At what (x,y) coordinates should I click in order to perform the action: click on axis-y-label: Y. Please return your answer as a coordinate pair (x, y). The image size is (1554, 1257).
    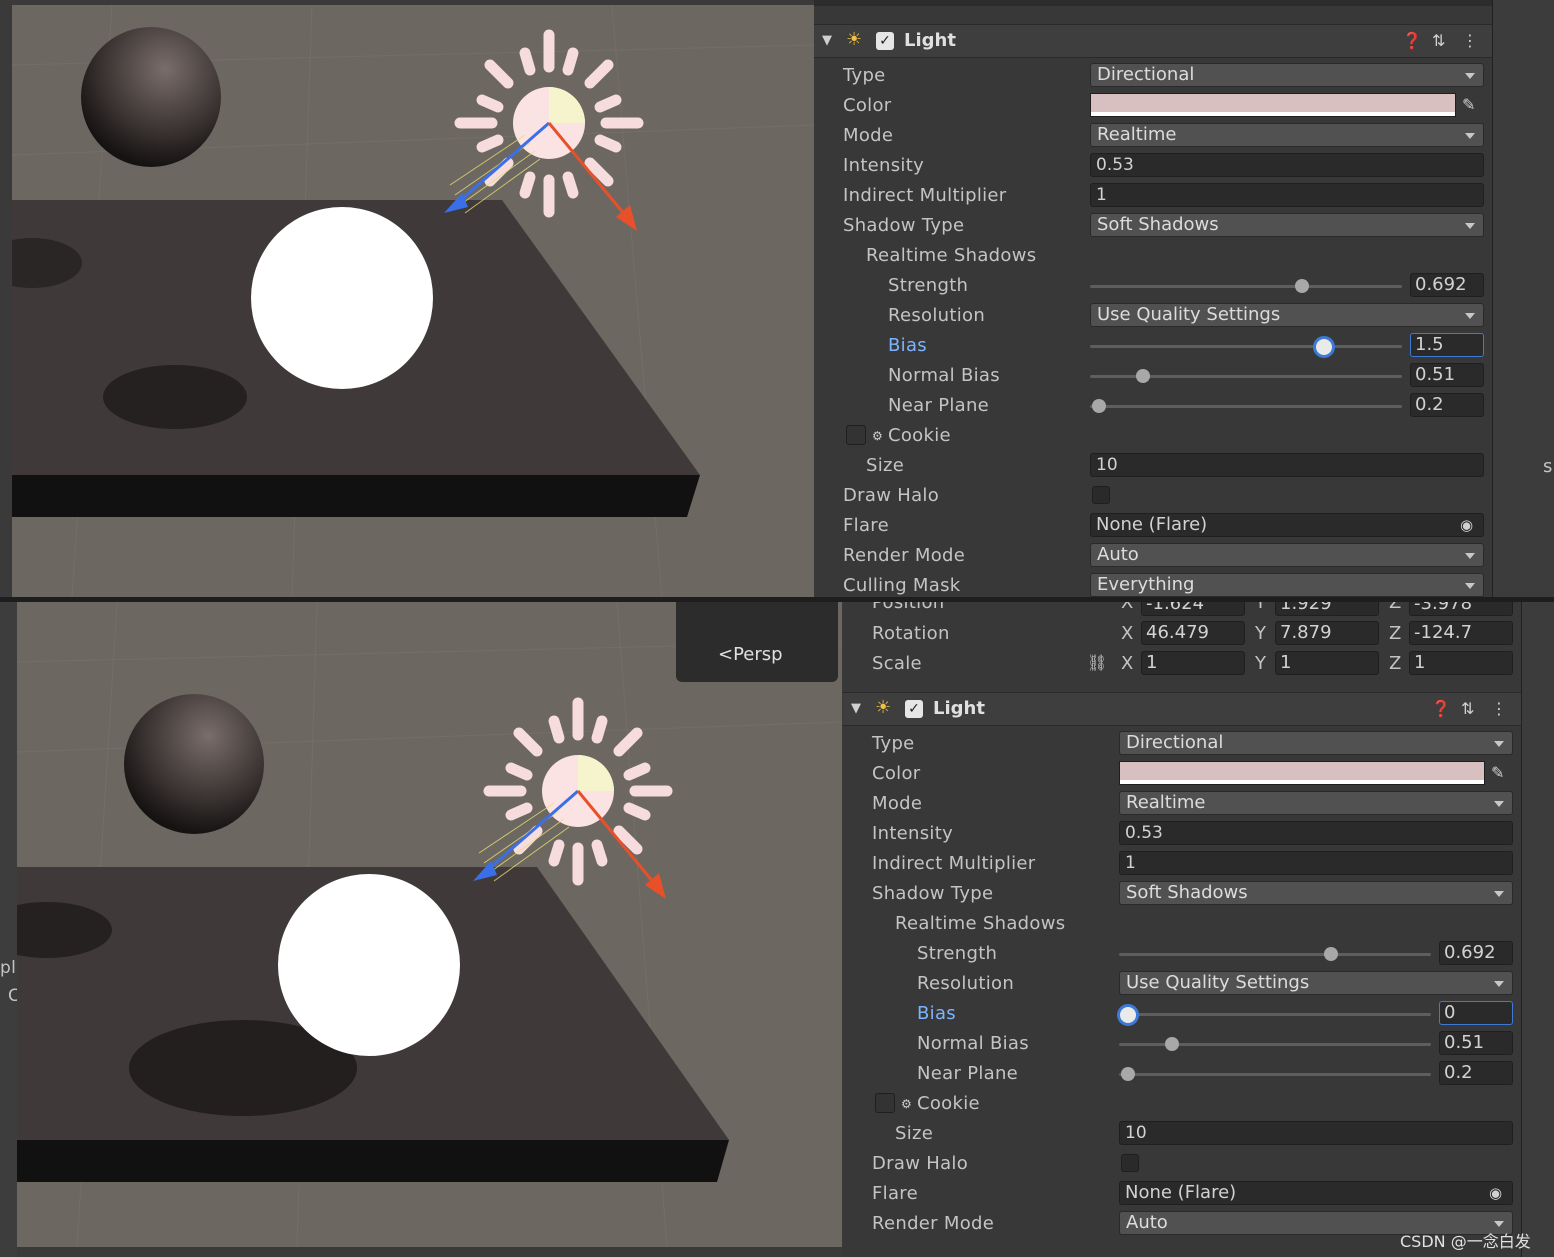
    Looking at the image, I should click on (1261, 633).